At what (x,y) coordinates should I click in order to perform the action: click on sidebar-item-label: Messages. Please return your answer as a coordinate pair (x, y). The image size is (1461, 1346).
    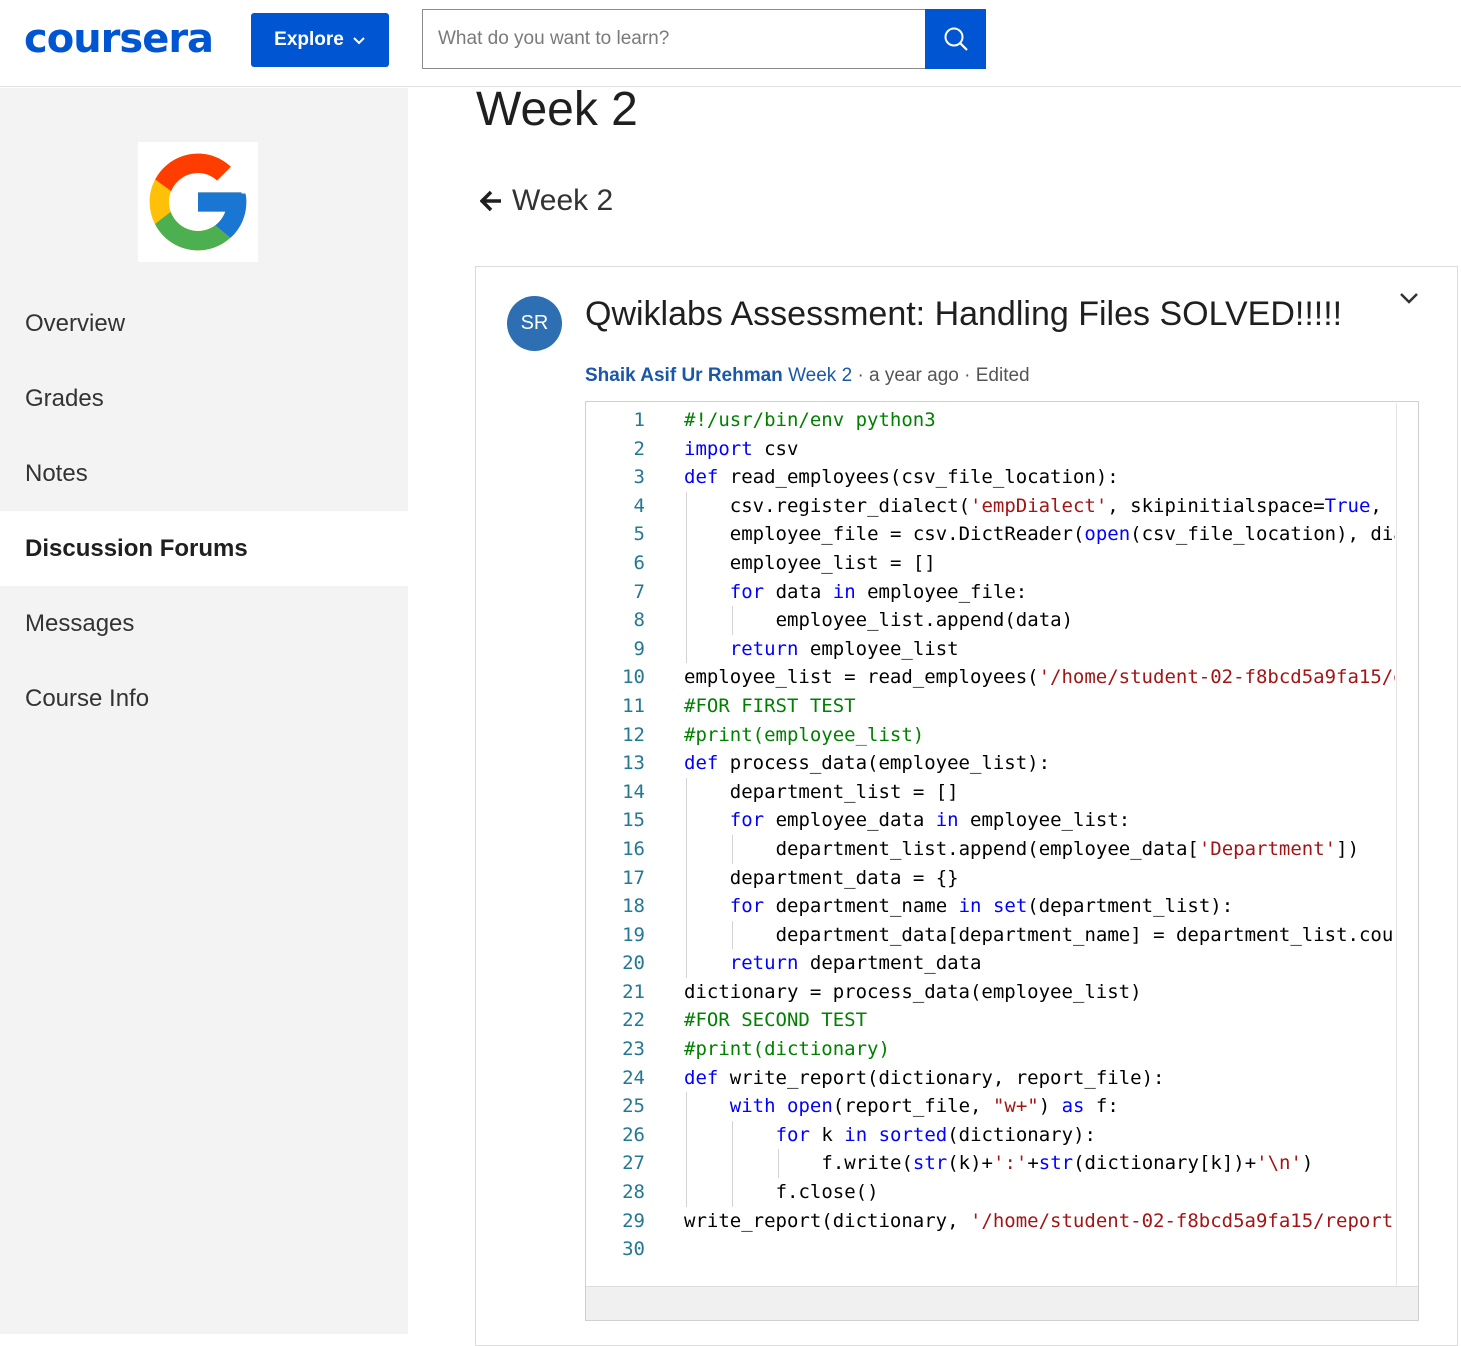
    Looking at the image, I should click on (80, 623).